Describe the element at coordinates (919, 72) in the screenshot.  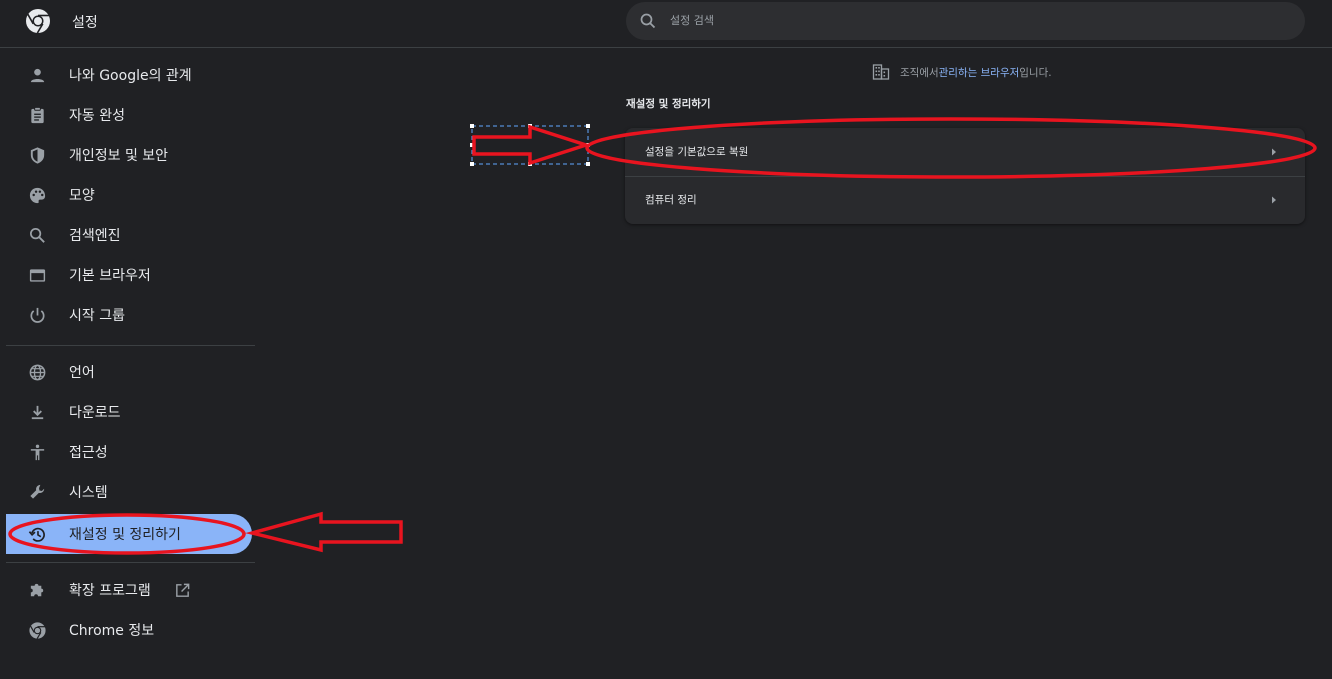
I see `managed-notice-prefix: 조직에서` at that location.